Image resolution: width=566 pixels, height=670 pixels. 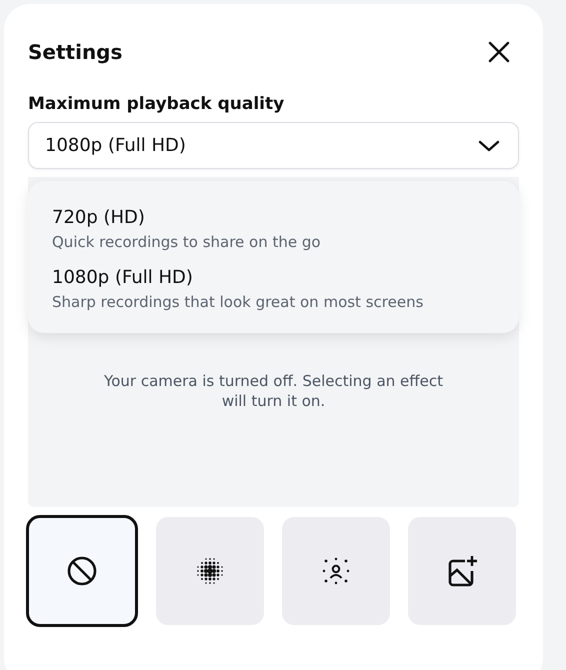 I want to click on no-effect-icon, so click(x=82, y=571).